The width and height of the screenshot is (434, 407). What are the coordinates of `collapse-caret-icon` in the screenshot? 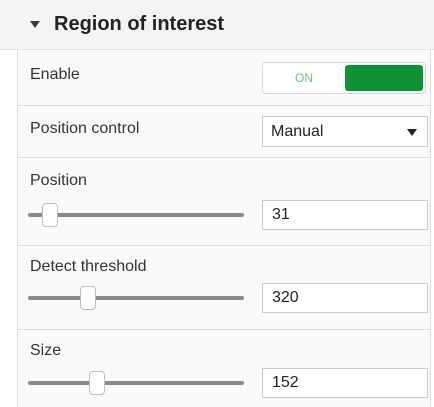 It's located at (35, 24).